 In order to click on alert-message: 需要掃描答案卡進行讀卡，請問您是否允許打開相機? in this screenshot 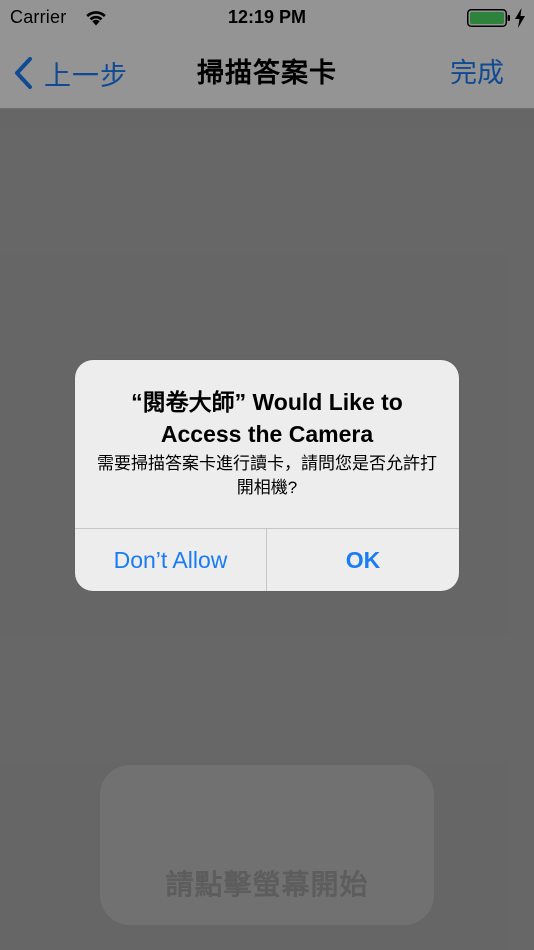, I will do `click(267, 475)`.